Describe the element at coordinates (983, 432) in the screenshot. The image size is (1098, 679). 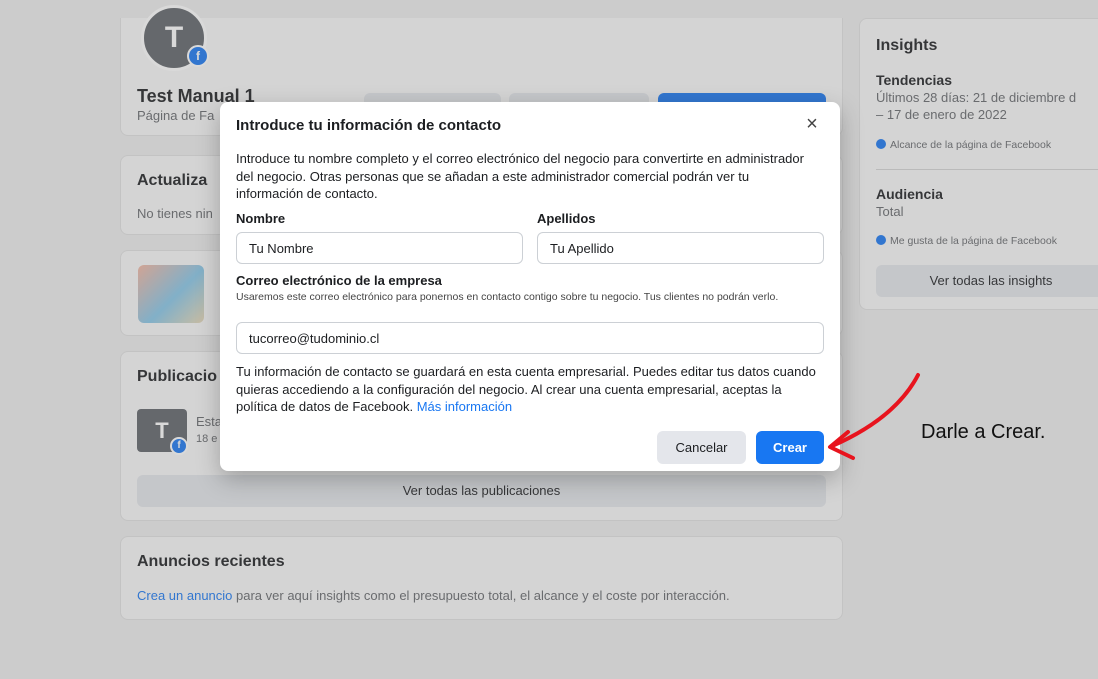
I see `annotation-text: Darle a Crear.` at that location.